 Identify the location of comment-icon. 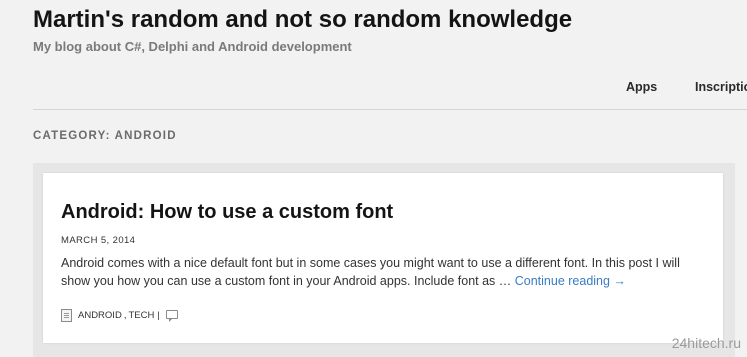
(171, 315).